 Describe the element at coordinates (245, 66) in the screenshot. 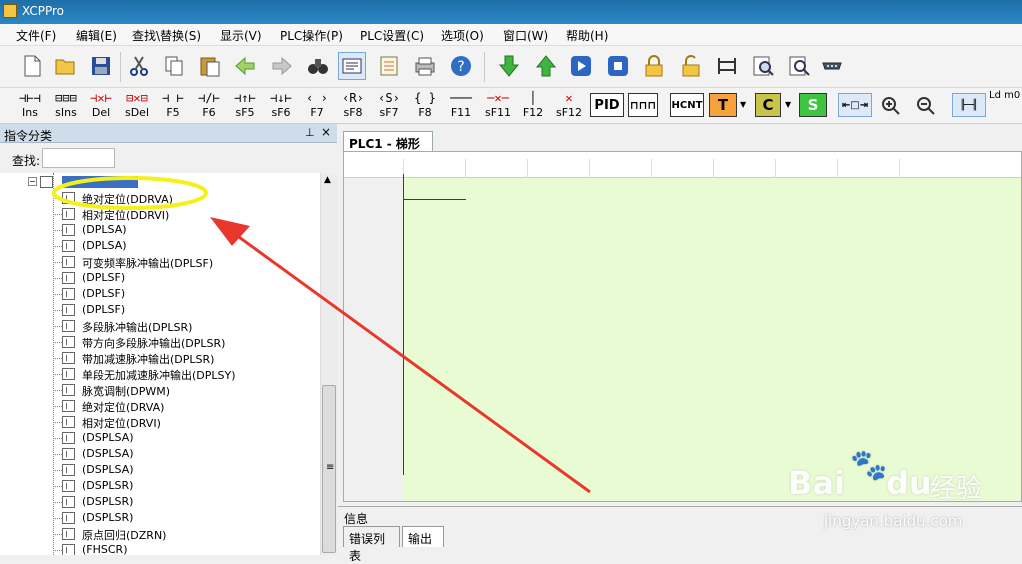

I see `back-arrow-icon` at that location.